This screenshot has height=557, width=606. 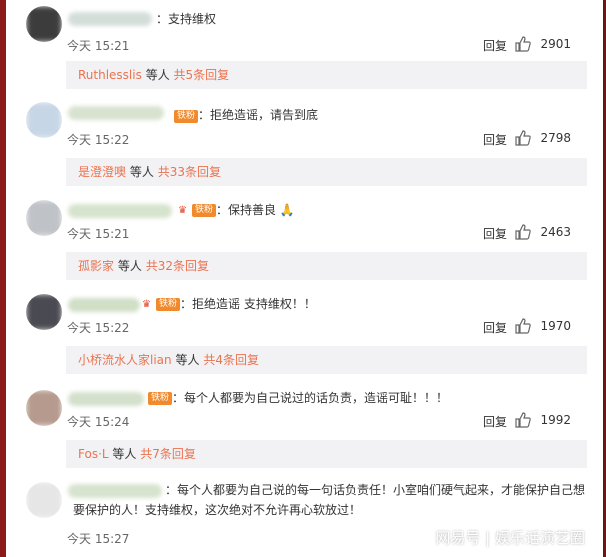 I want to click on reply-thread-user: Ruthlesslis, so click(x=110, y=75).